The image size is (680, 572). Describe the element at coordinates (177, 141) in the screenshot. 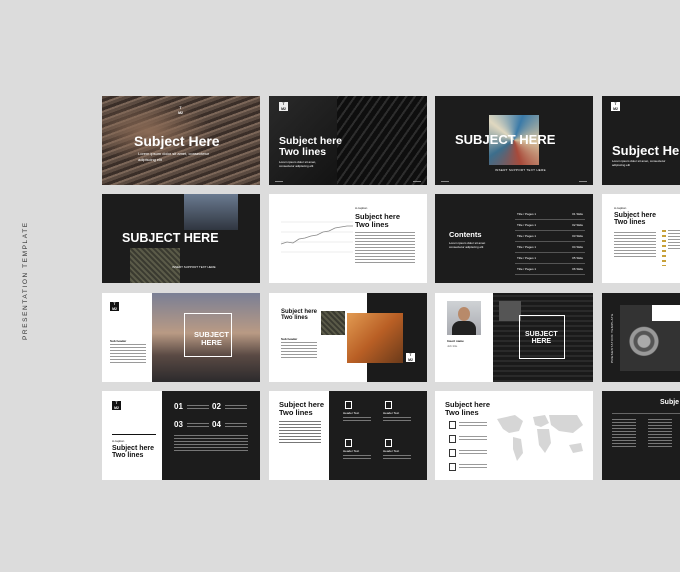

I see `slide-title: Subject Here` at that location.